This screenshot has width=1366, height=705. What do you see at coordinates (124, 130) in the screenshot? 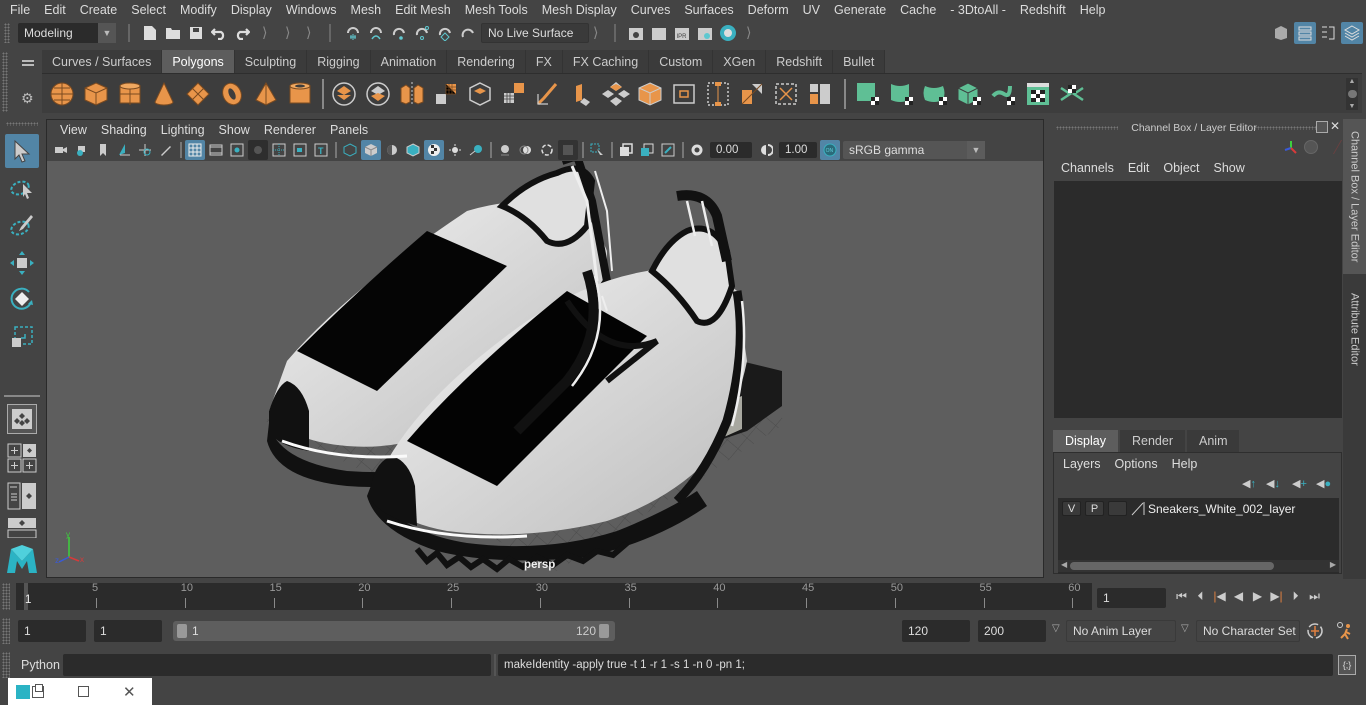
I see `viewport-menu-shading: Shading` at bounding box center [124, 130].